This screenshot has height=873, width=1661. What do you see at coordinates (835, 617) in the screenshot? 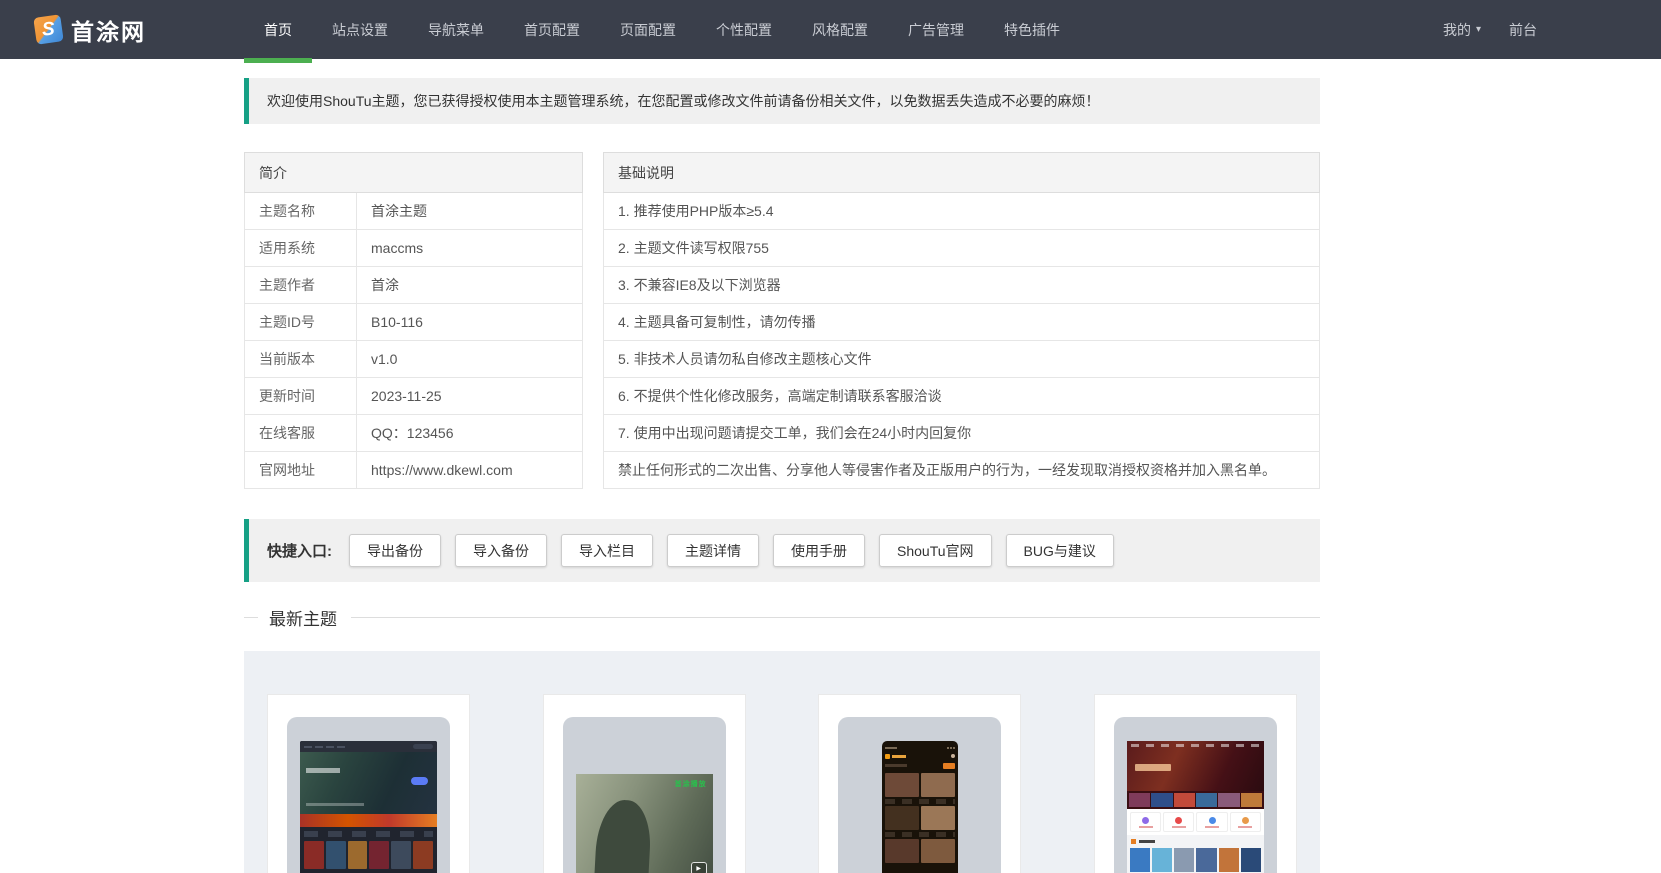
I see `heading-rule` at bounding box center [835, 617].